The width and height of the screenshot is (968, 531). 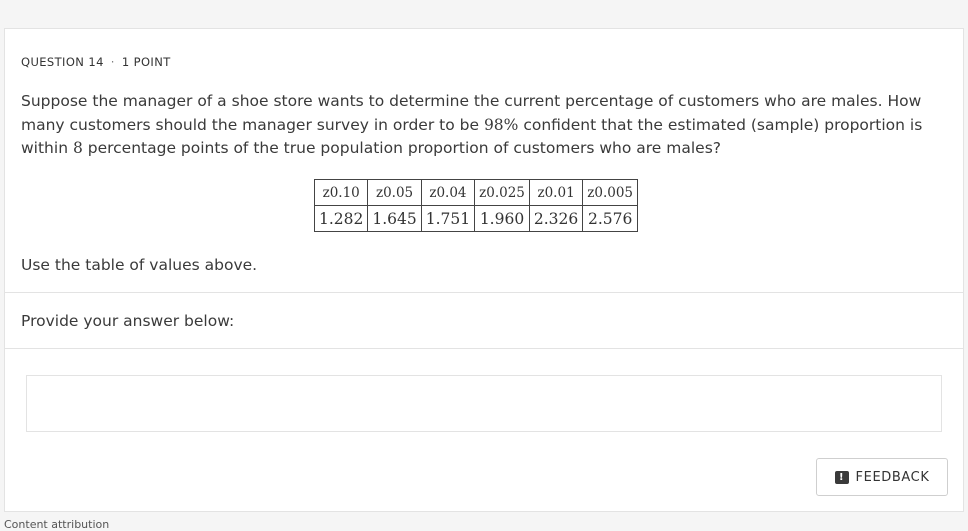 What do you see at coordinates (892, 477) in the screenshot?
I see `feedback-label: FEEDBACK` at bounding box center [892, 477].